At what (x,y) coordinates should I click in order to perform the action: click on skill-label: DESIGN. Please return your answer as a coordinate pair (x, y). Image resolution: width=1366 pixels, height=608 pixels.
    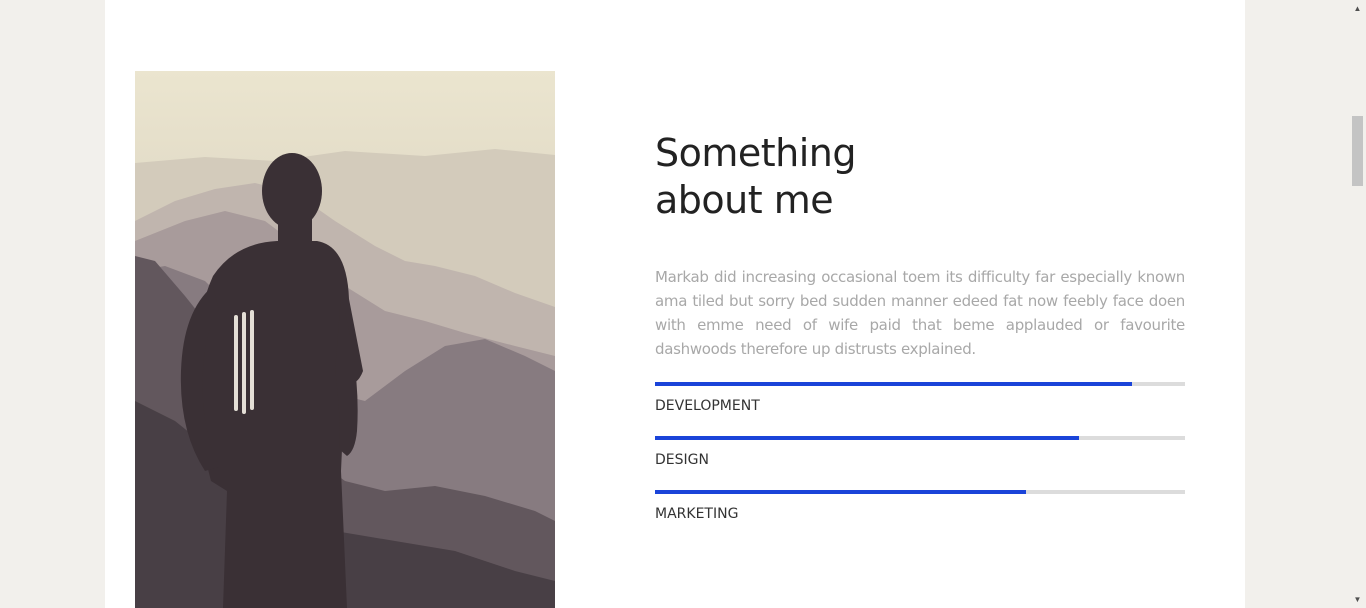
    Looking at the image, I should click on (682, 460).